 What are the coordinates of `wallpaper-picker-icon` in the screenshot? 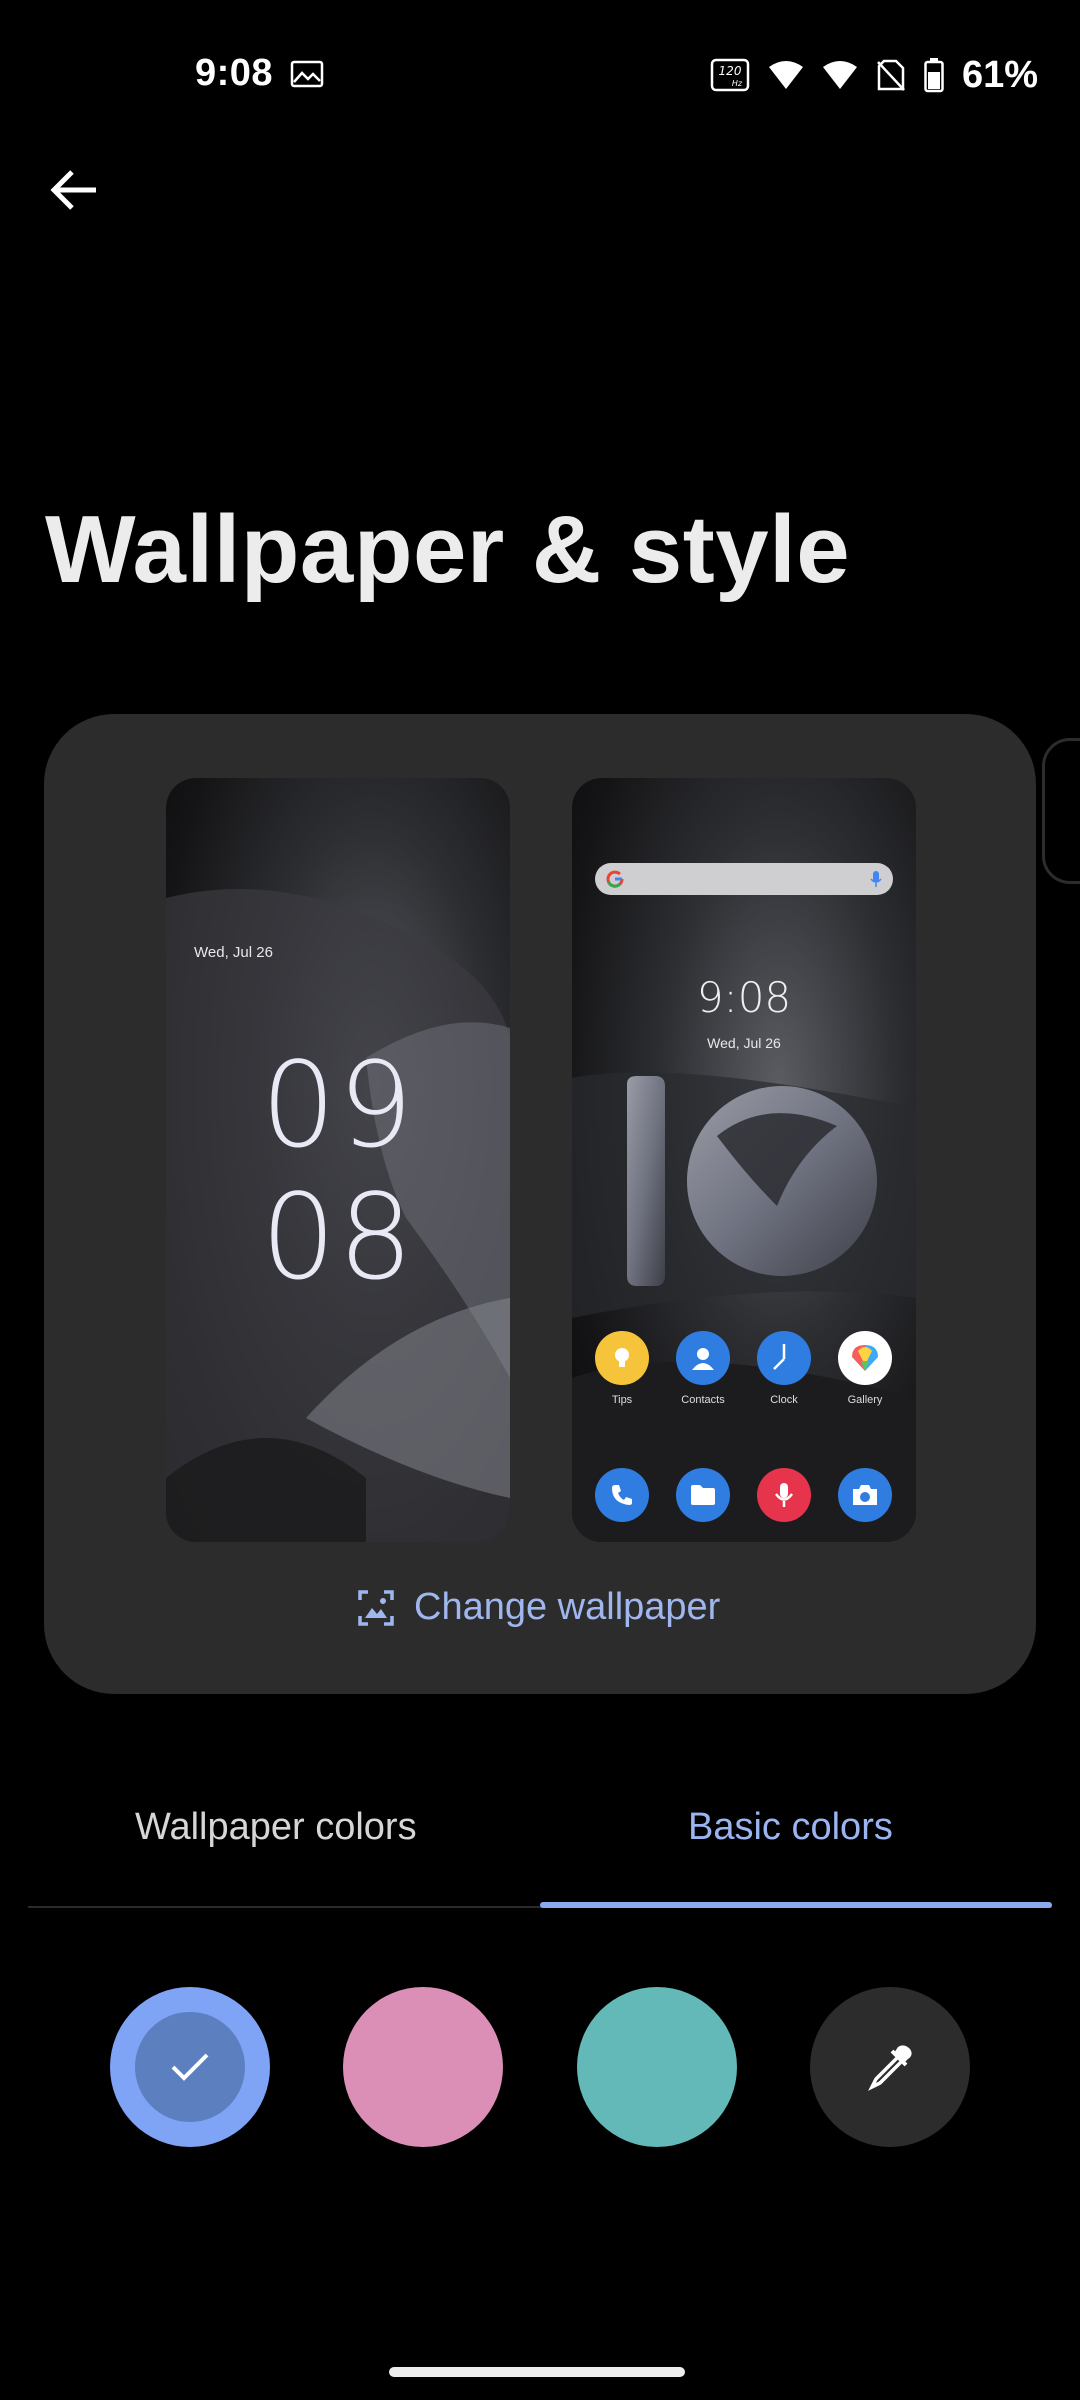 It's located at (376, 1607).